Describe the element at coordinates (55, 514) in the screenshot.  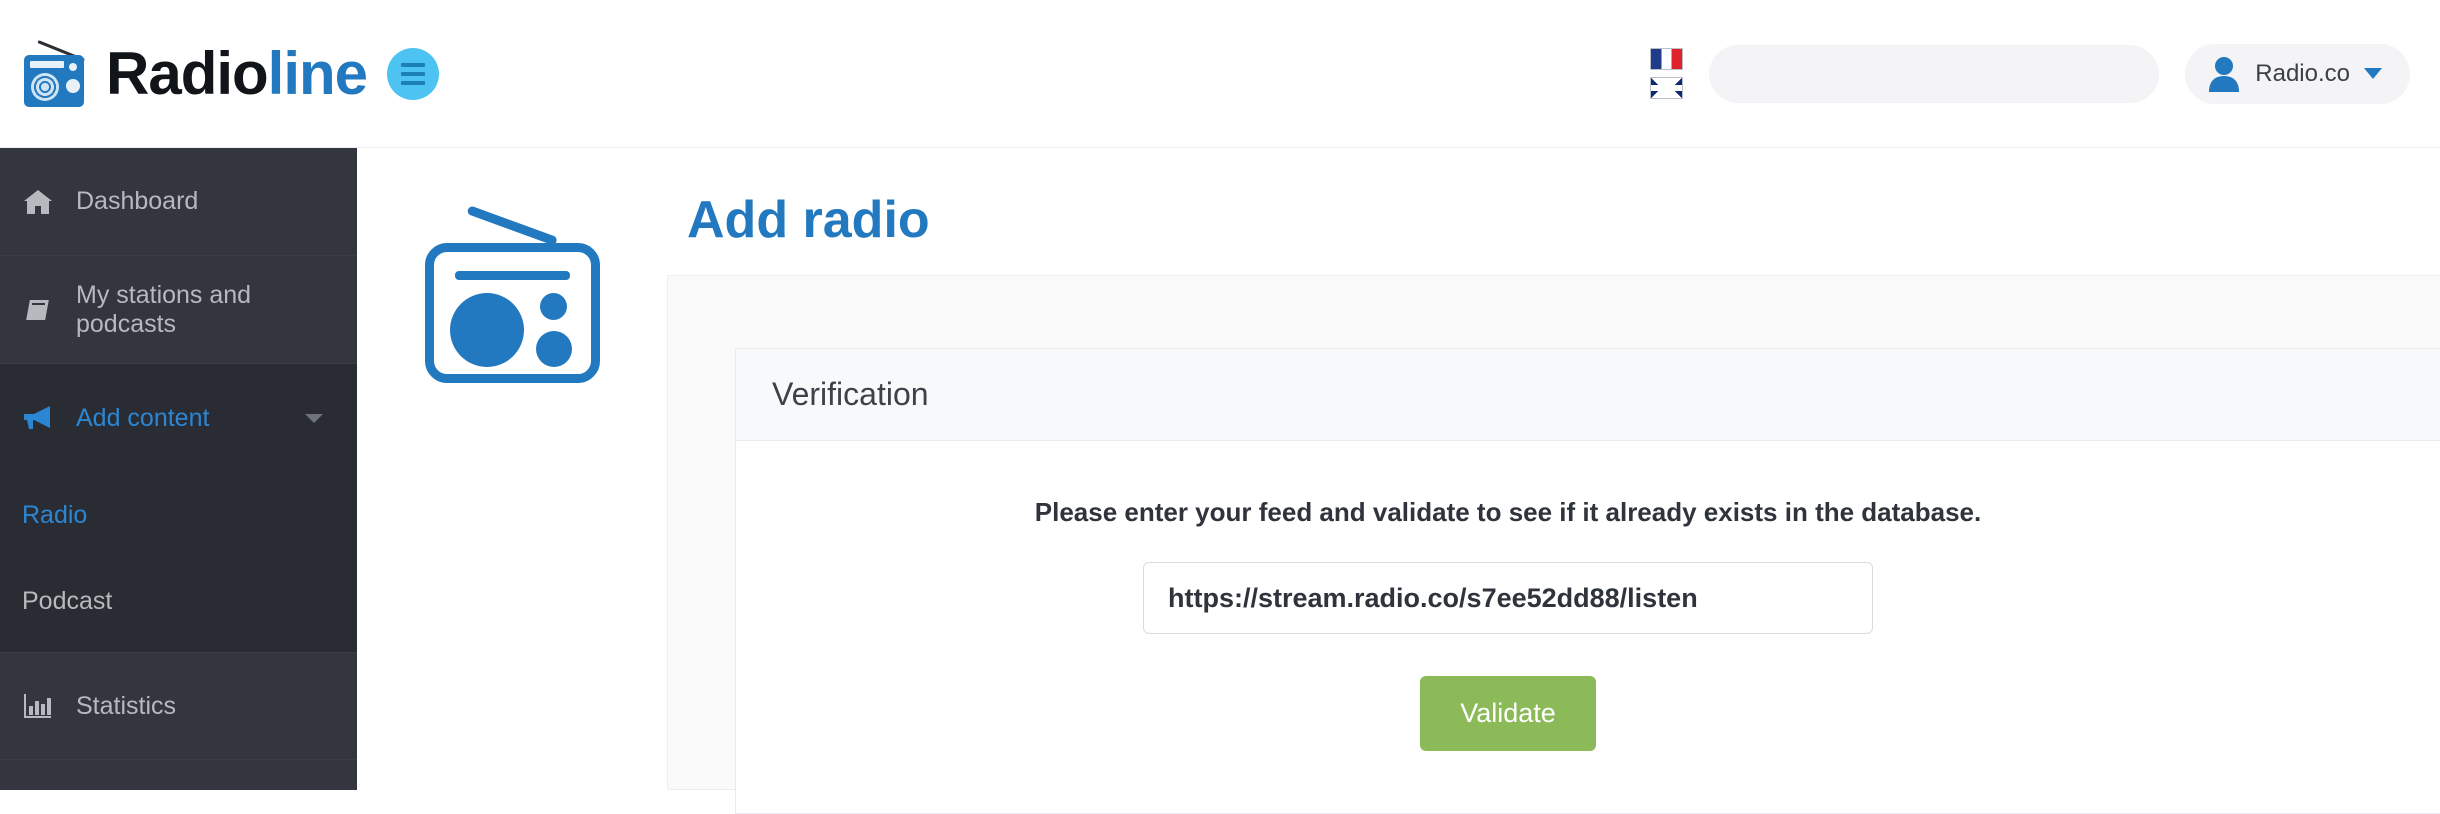
I see `sidebar-subitem-radio-label: Radio` at that location.